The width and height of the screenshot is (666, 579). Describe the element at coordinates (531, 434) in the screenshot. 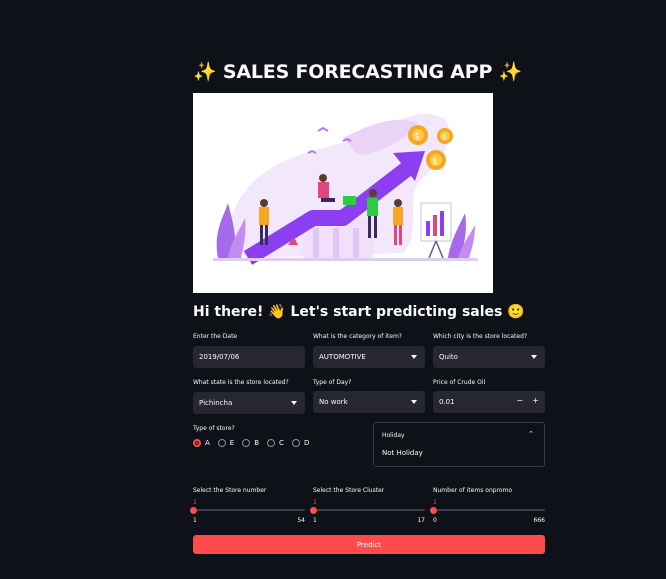

I see `chevron-up-icon: ⌃` at that location.